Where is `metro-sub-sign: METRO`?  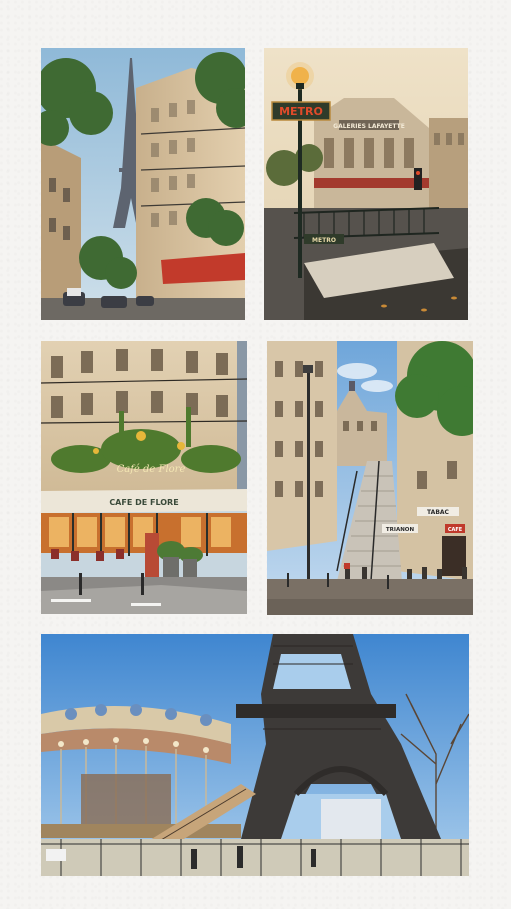 metro-sub-sign: METRO is located at coordinates (324, 240).